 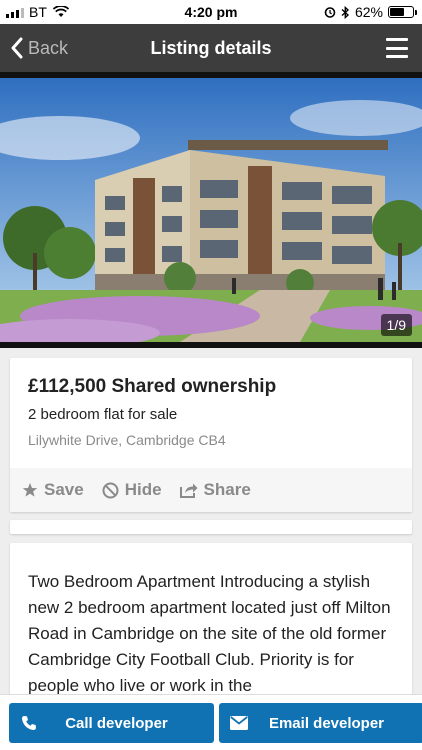 I want to click on back-chevron-icon, so click(x=17, y=48).